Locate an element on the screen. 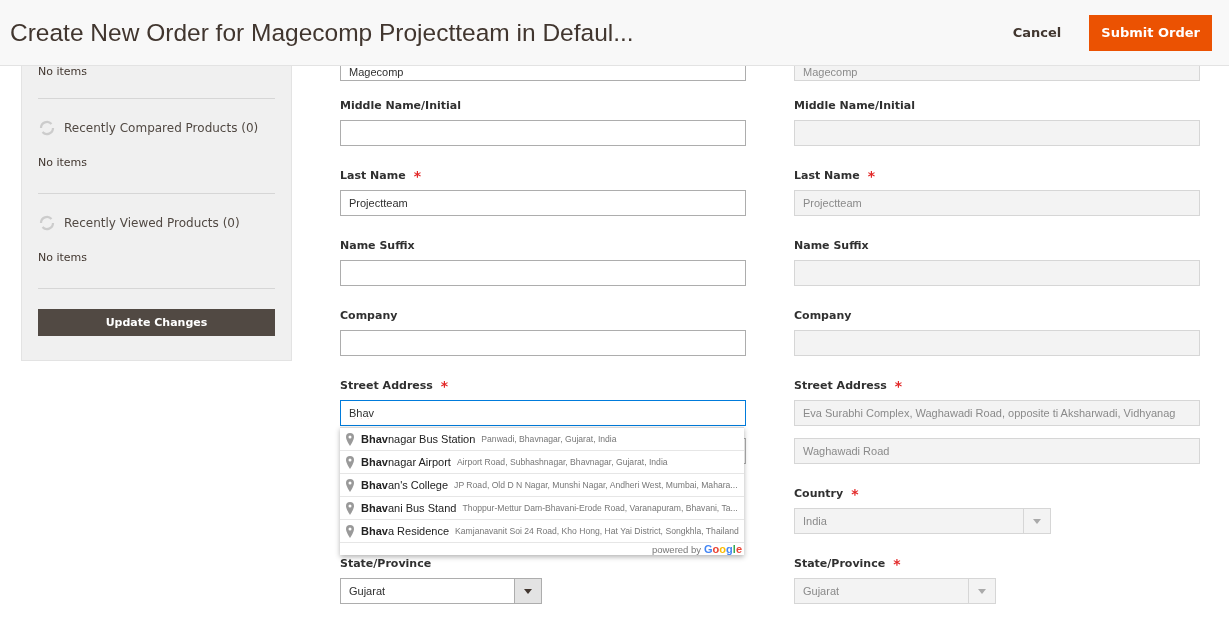 The height and width of the screenshot is (619, 1229). input-field: Projectteam is located at coordinates (543, 203).